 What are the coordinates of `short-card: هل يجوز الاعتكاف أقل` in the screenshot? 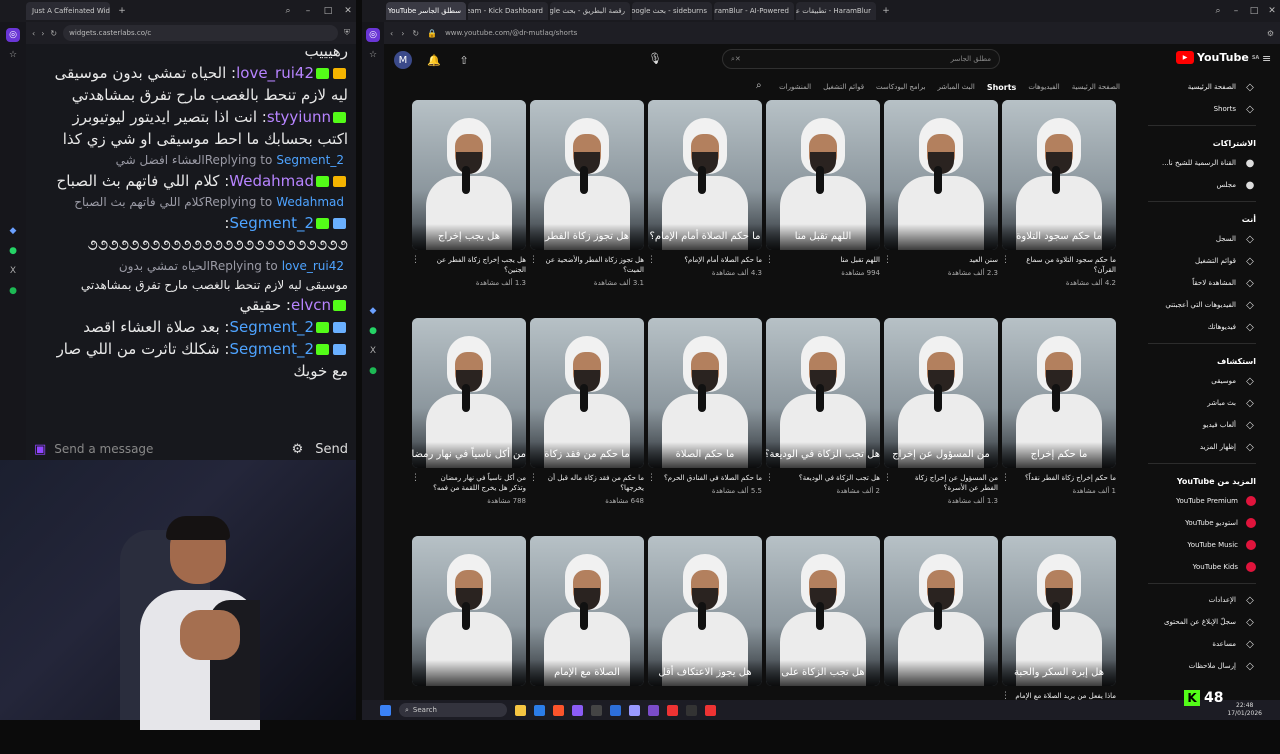 It's located at (705, 645).